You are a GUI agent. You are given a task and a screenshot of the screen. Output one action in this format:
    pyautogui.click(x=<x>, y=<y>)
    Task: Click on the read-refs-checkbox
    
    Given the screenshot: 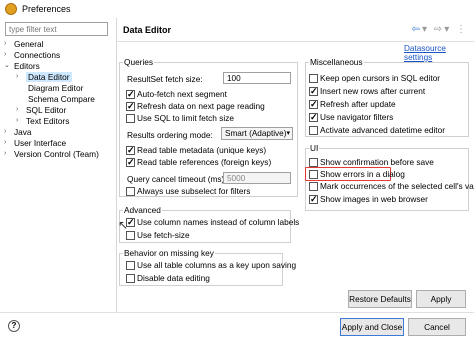 What is the action you would take?
    pyautogui.click(x=130, y=162)
    